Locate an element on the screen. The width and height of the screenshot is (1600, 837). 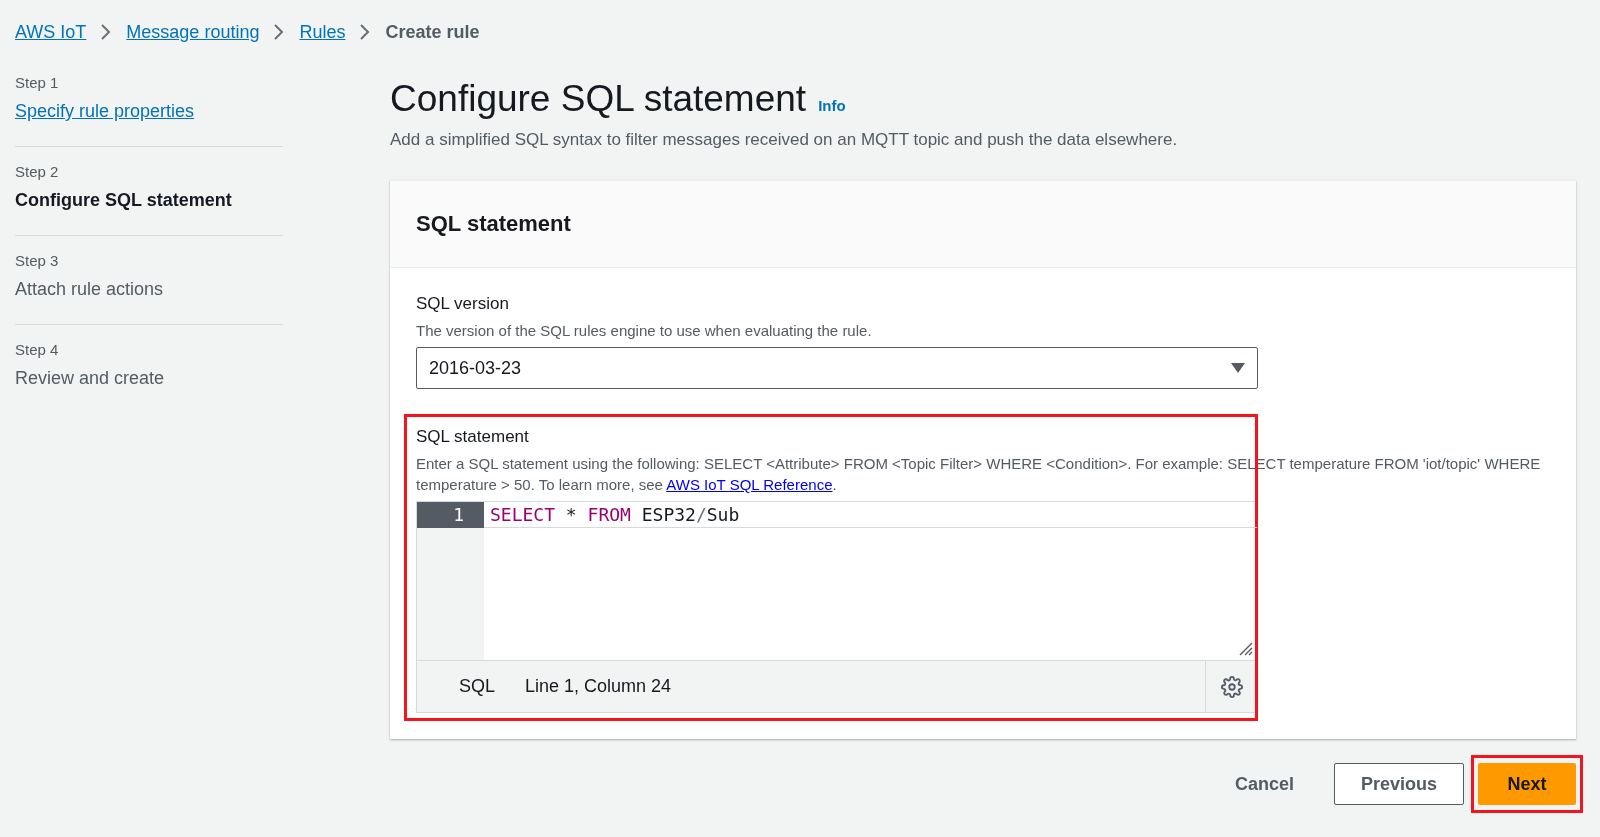
field-label: SQL version is located at coordinates (463, 304).